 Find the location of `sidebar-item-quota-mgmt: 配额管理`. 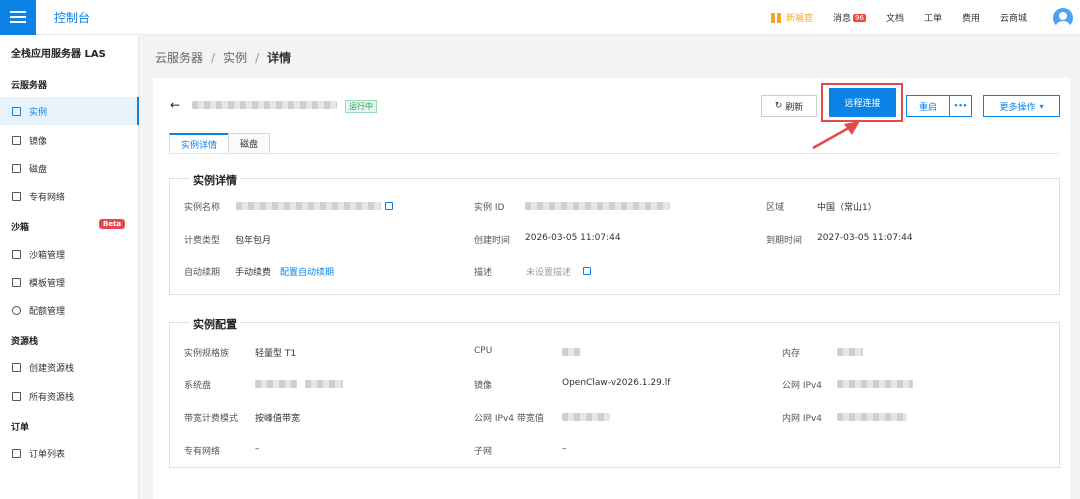

sidebar-item-quota-mgmt: 配额管理 is located at coordinates (69, 310).